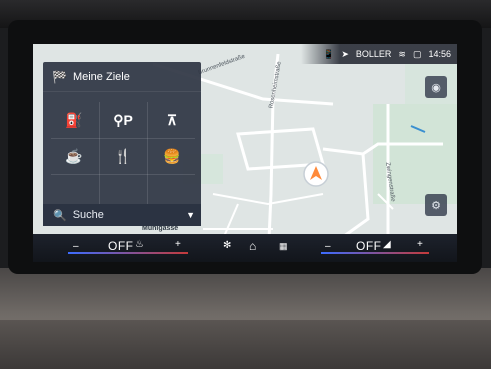 This screenshot has width=491, height=369. What do you see at coordinates (139, 245) in the screenshot?
I see `seat-heat-icon: ♨` at bounding box center [139, 245].